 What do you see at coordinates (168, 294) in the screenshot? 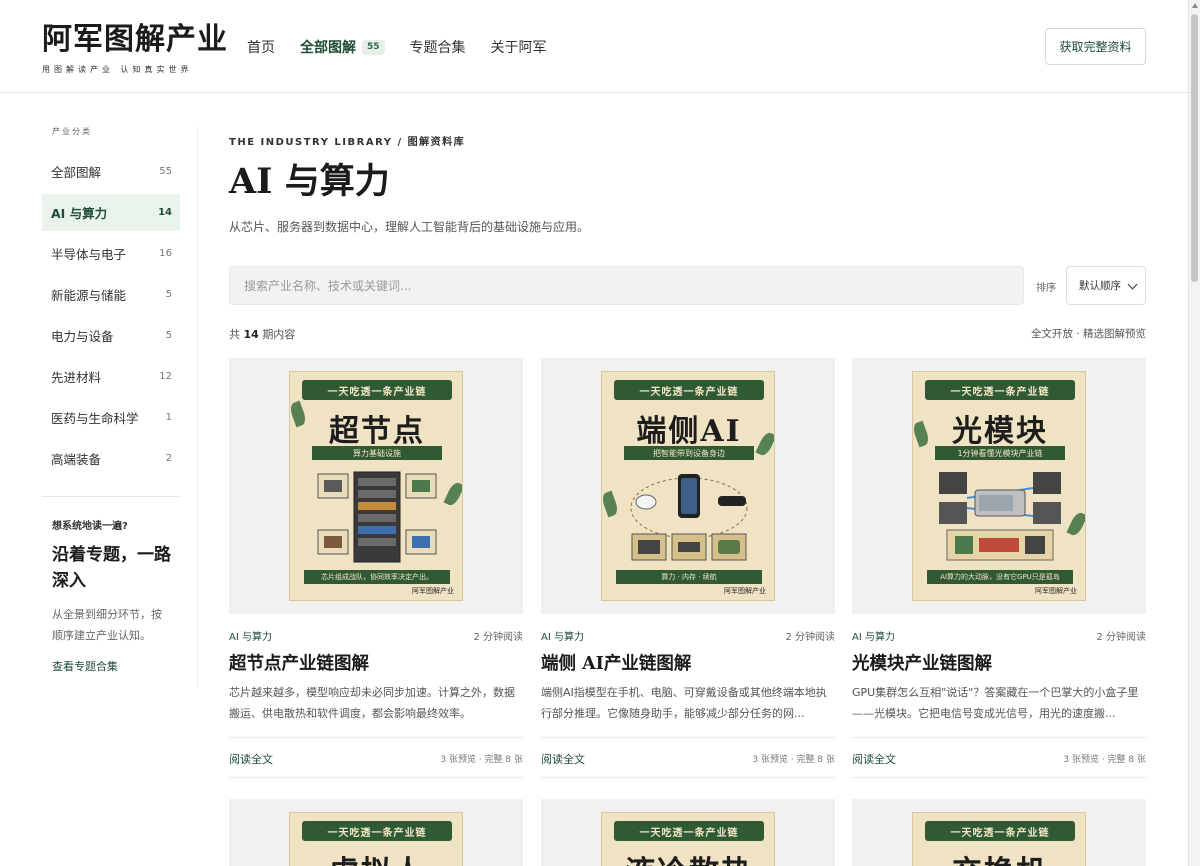
I see `sidebar-item-count: 5` at bounding box center [168, 294].